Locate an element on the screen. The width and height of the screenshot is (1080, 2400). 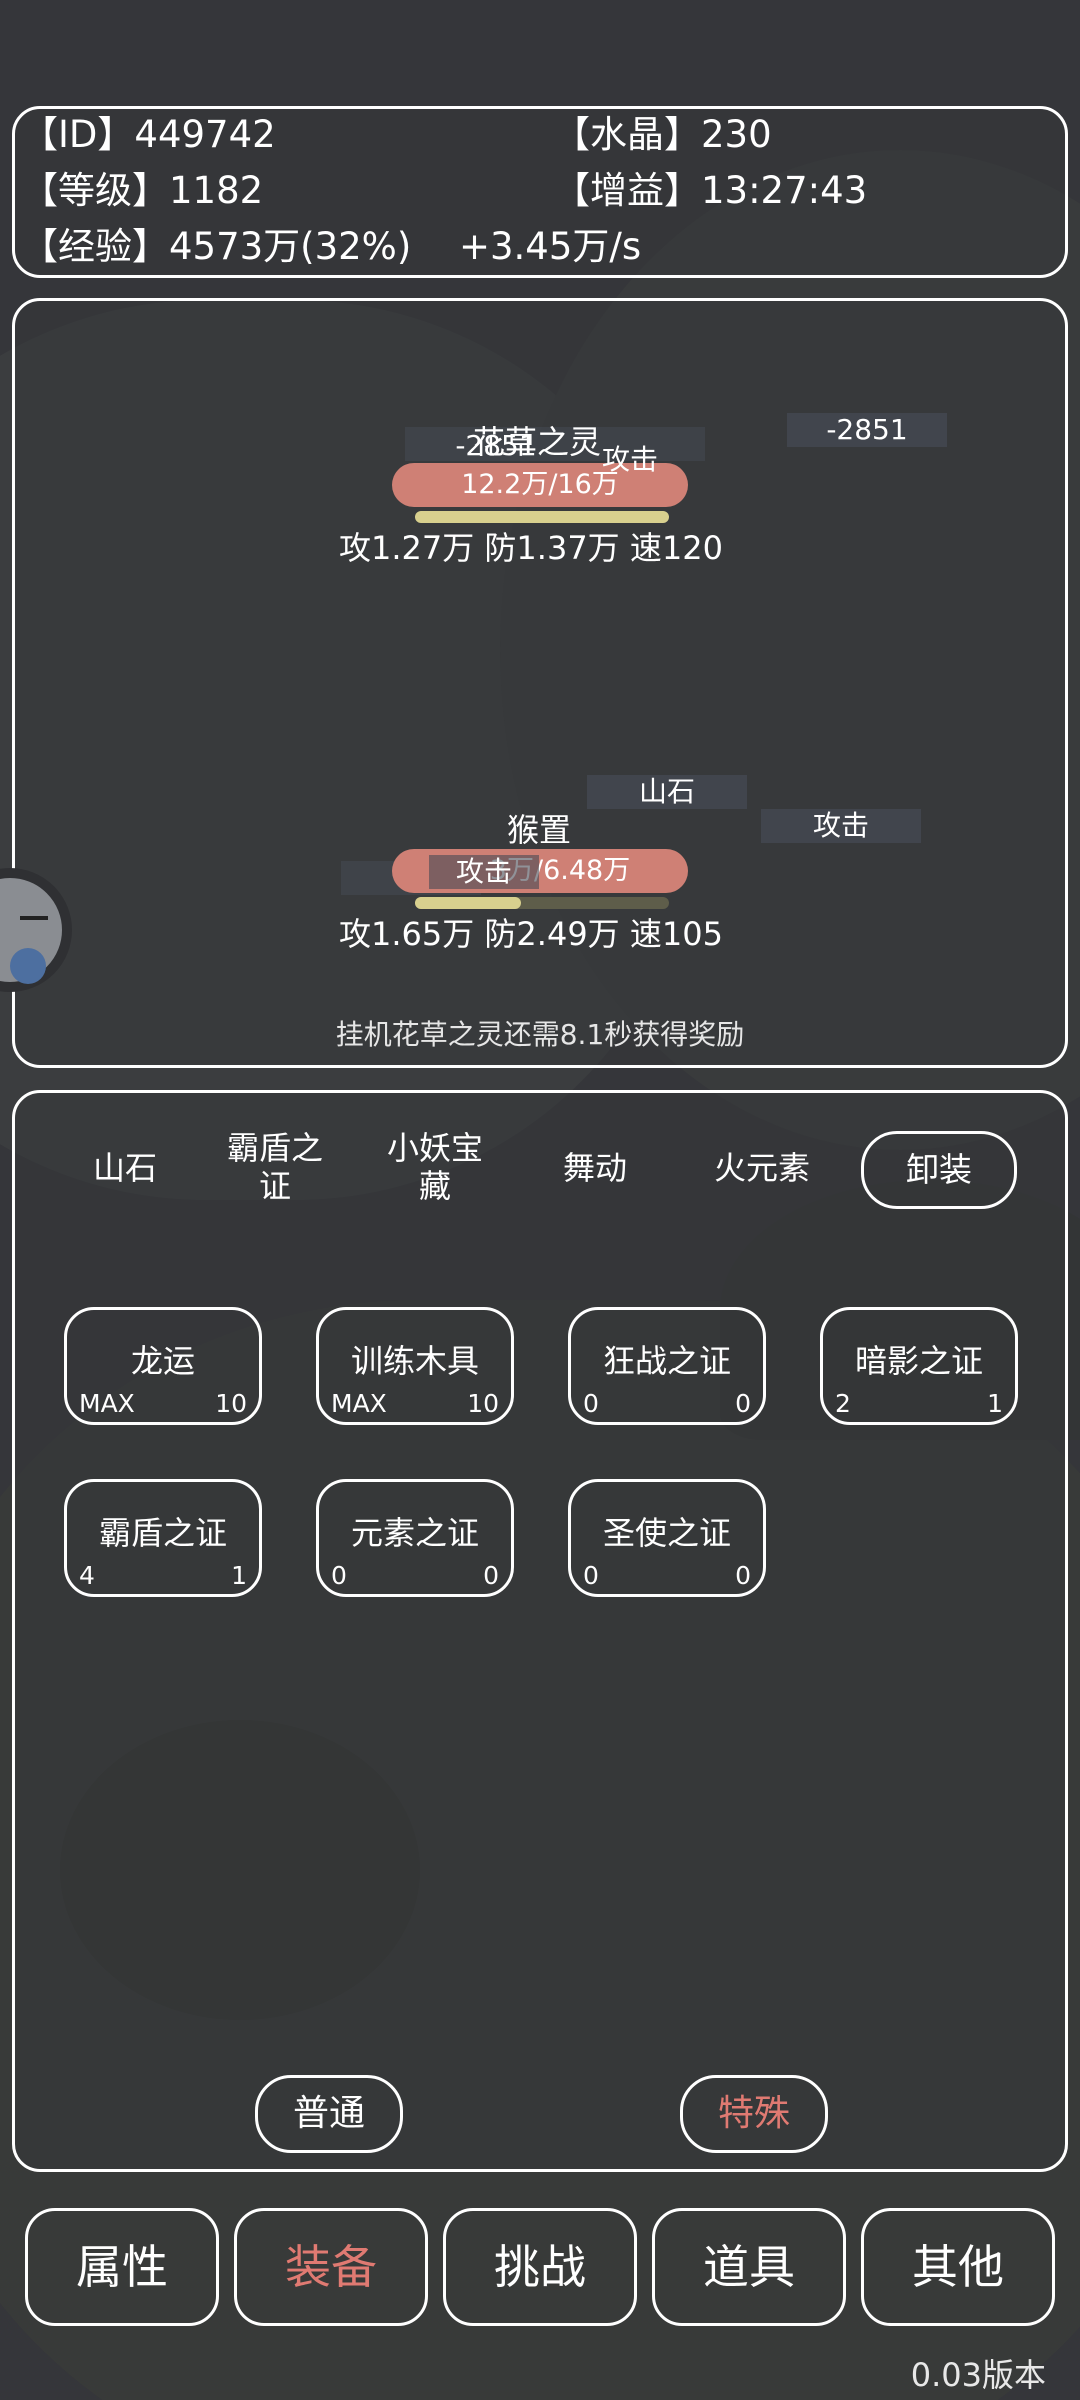
equip-slot-training-dummy: 训练木具 MAX 10 is located at coordinates (415, 1366).